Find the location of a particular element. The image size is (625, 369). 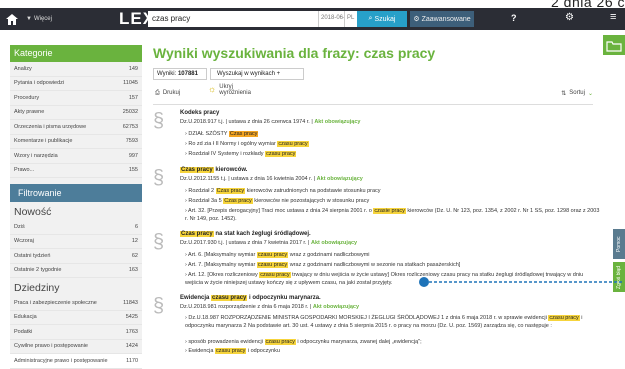

hide-highlights-tab: ☼ Ukryj wyróżnienia is located at coordinates (229, 90).